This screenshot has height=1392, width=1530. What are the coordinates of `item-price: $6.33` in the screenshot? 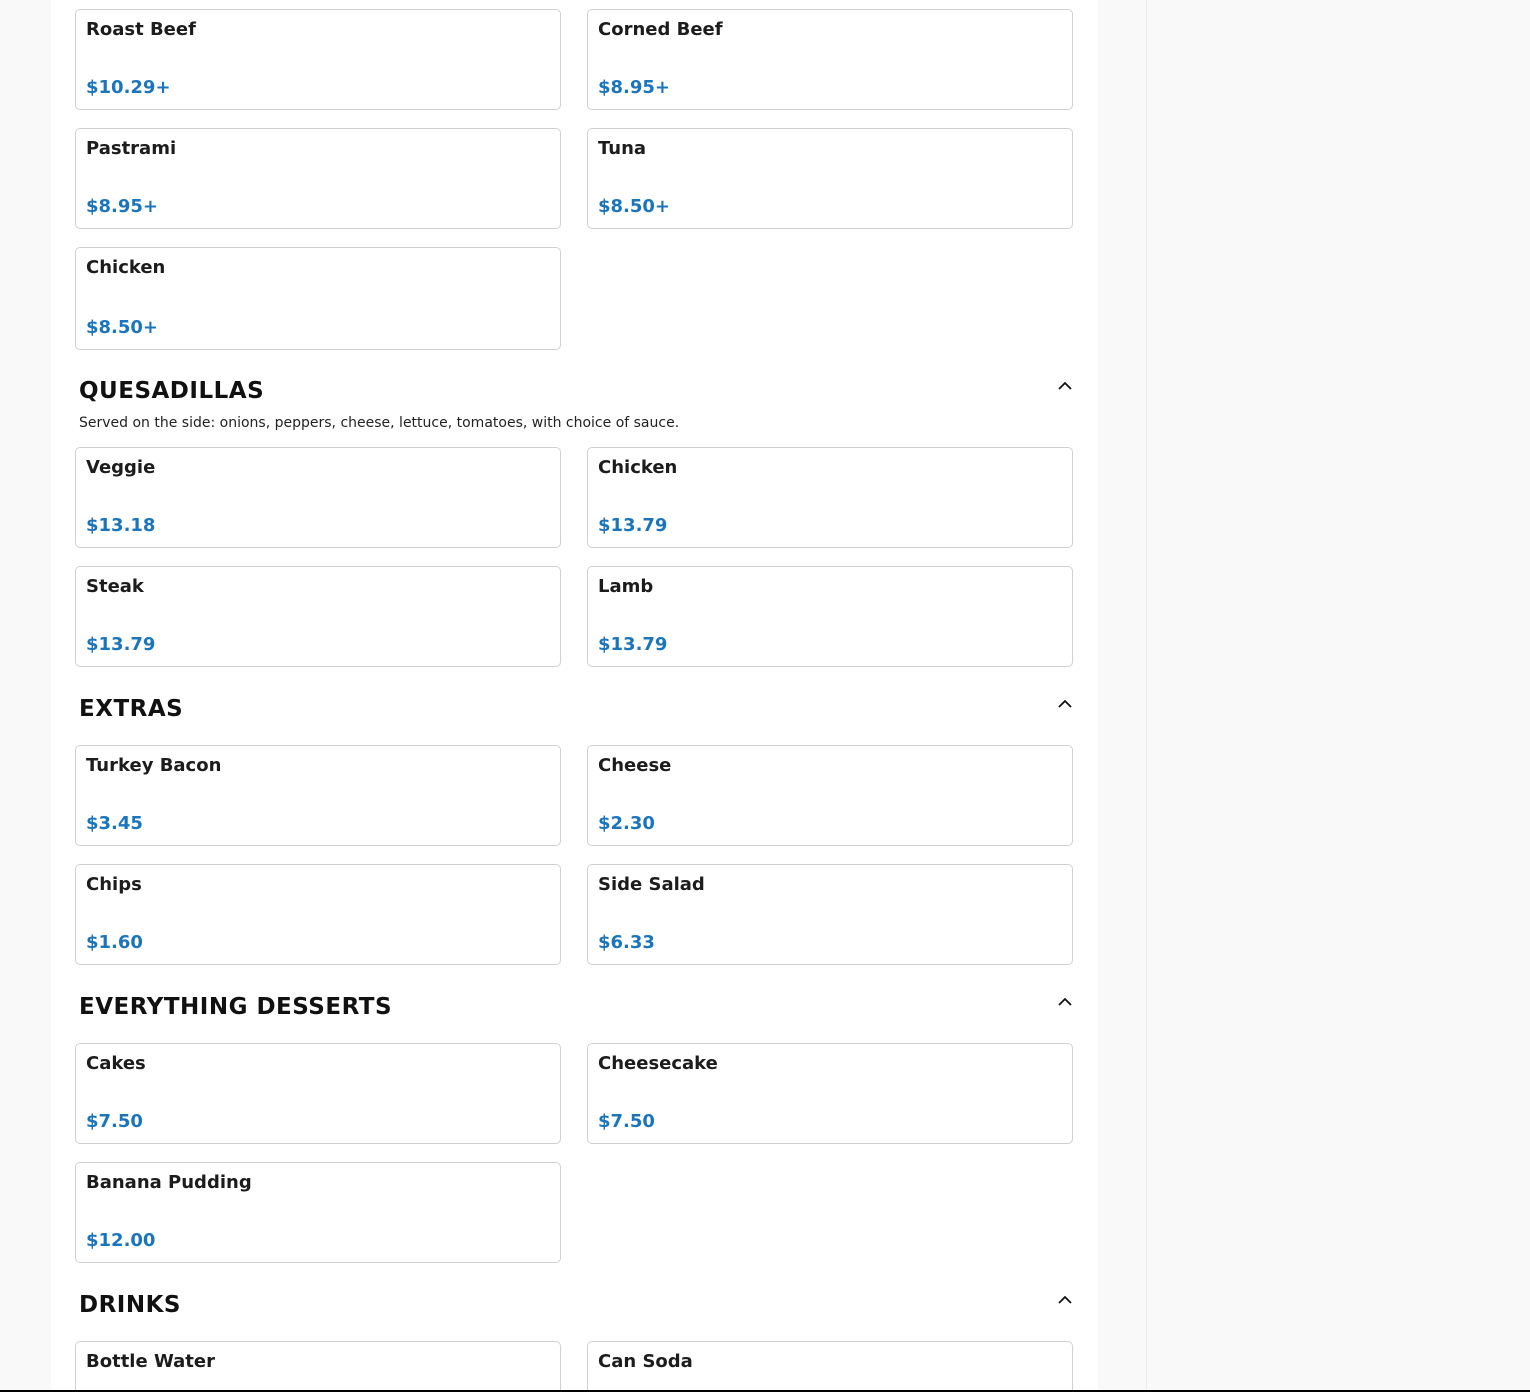 It's located at (626, 942).